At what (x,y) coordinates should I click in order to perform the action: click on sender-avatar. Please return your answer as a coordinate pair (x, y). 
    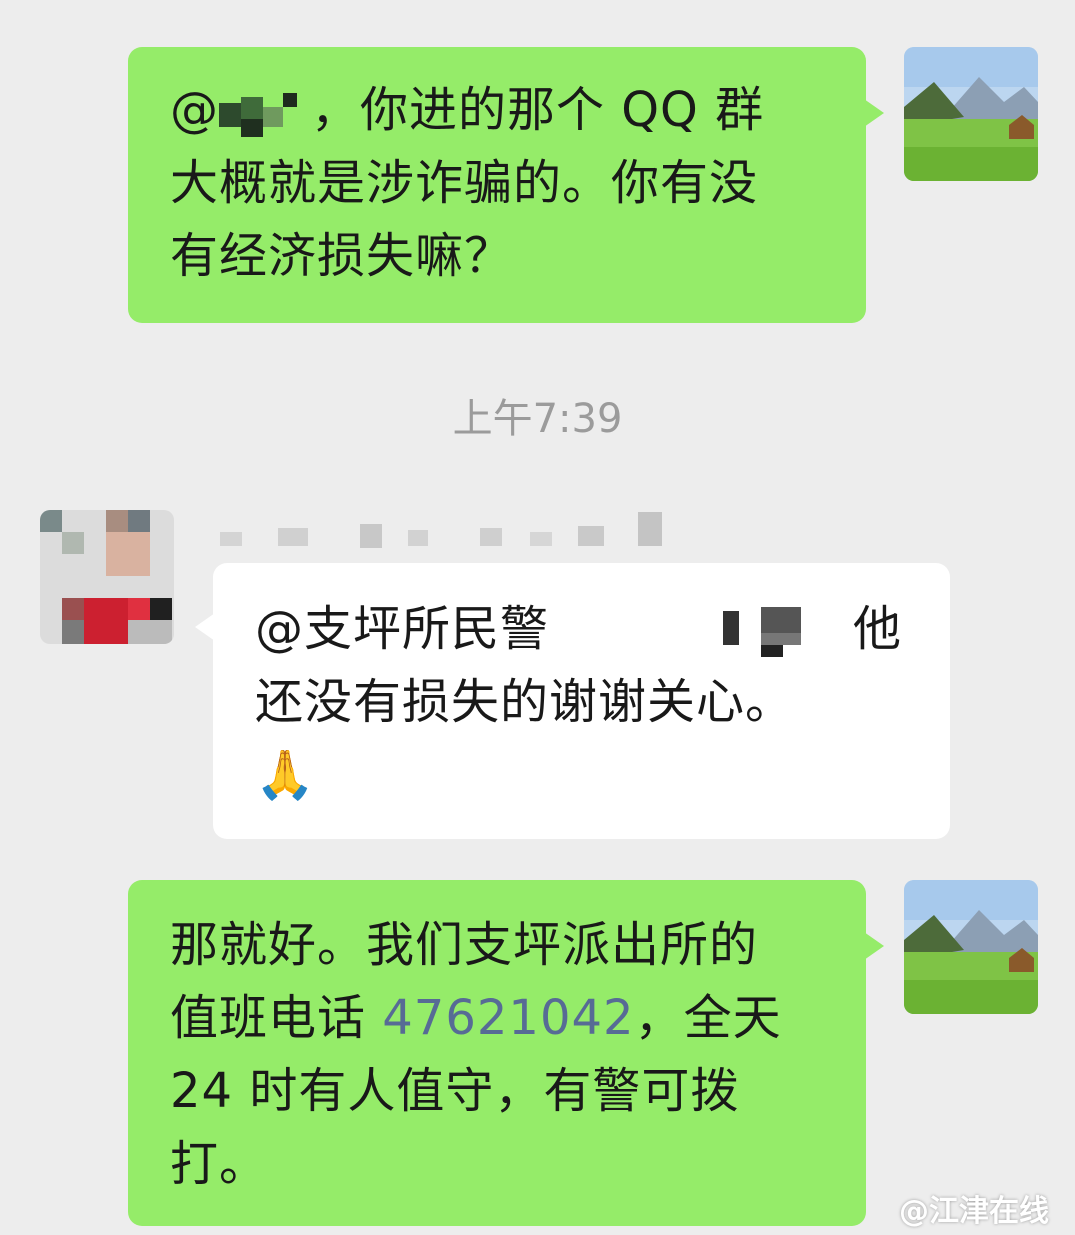
    Looking at the image, I should click on (107, 577).